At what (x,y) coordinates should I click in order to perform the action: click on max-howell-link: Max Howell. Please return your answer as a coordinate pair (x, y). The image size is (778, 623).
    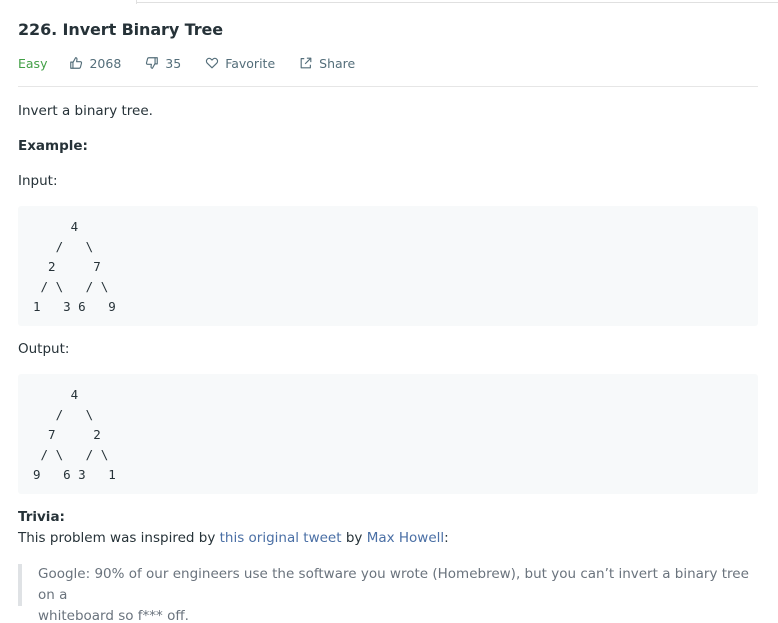
    Looking at the image, I should click on (405, 538).